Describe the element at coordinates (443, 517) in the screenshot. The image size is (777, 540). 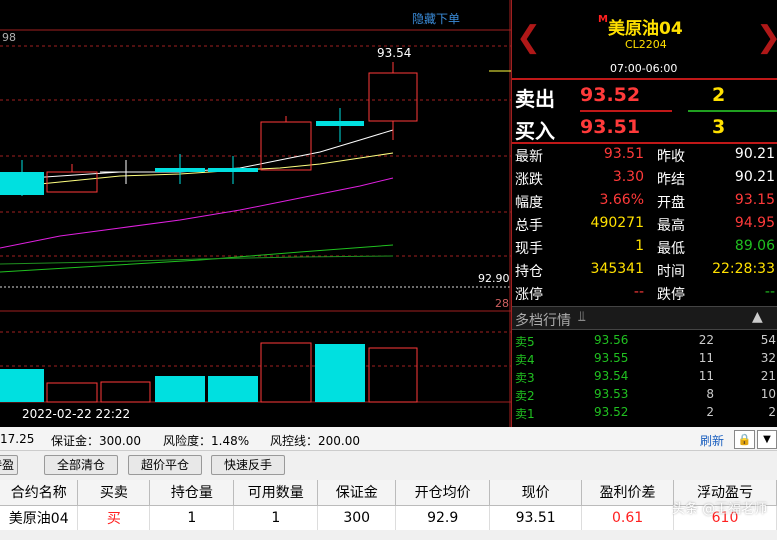
I see `cell-open-price: 92.9` at that location.